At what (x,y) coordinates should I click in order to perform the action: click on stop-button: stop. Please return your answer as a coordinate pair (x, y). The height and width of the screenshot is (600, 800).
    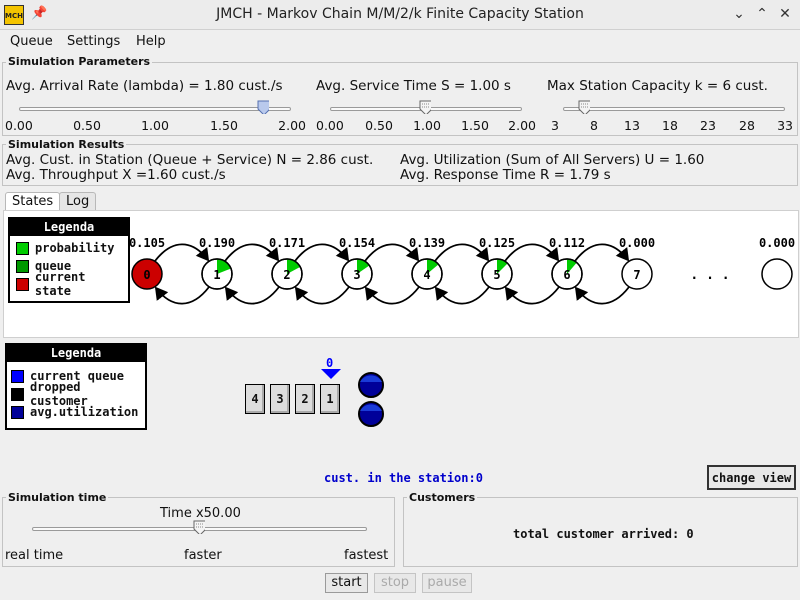
    Looking at the image, I should click on (395, 583).